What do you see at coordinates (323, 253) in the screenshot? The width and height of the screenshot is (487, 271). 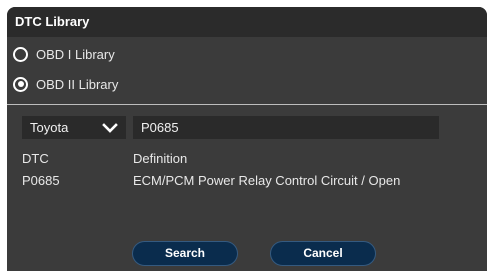 I see `cancel-button: Cancel` at bounding box center [323, 253].